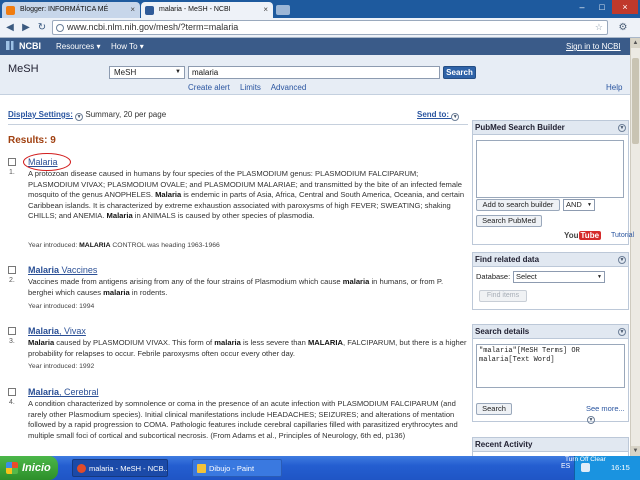 Image resolution: width=640 pixels, height=480 pixels. Describe the element at coordinates (635, 451) in the screenshot. I see `scroll-down-icon: ▼` at that location.